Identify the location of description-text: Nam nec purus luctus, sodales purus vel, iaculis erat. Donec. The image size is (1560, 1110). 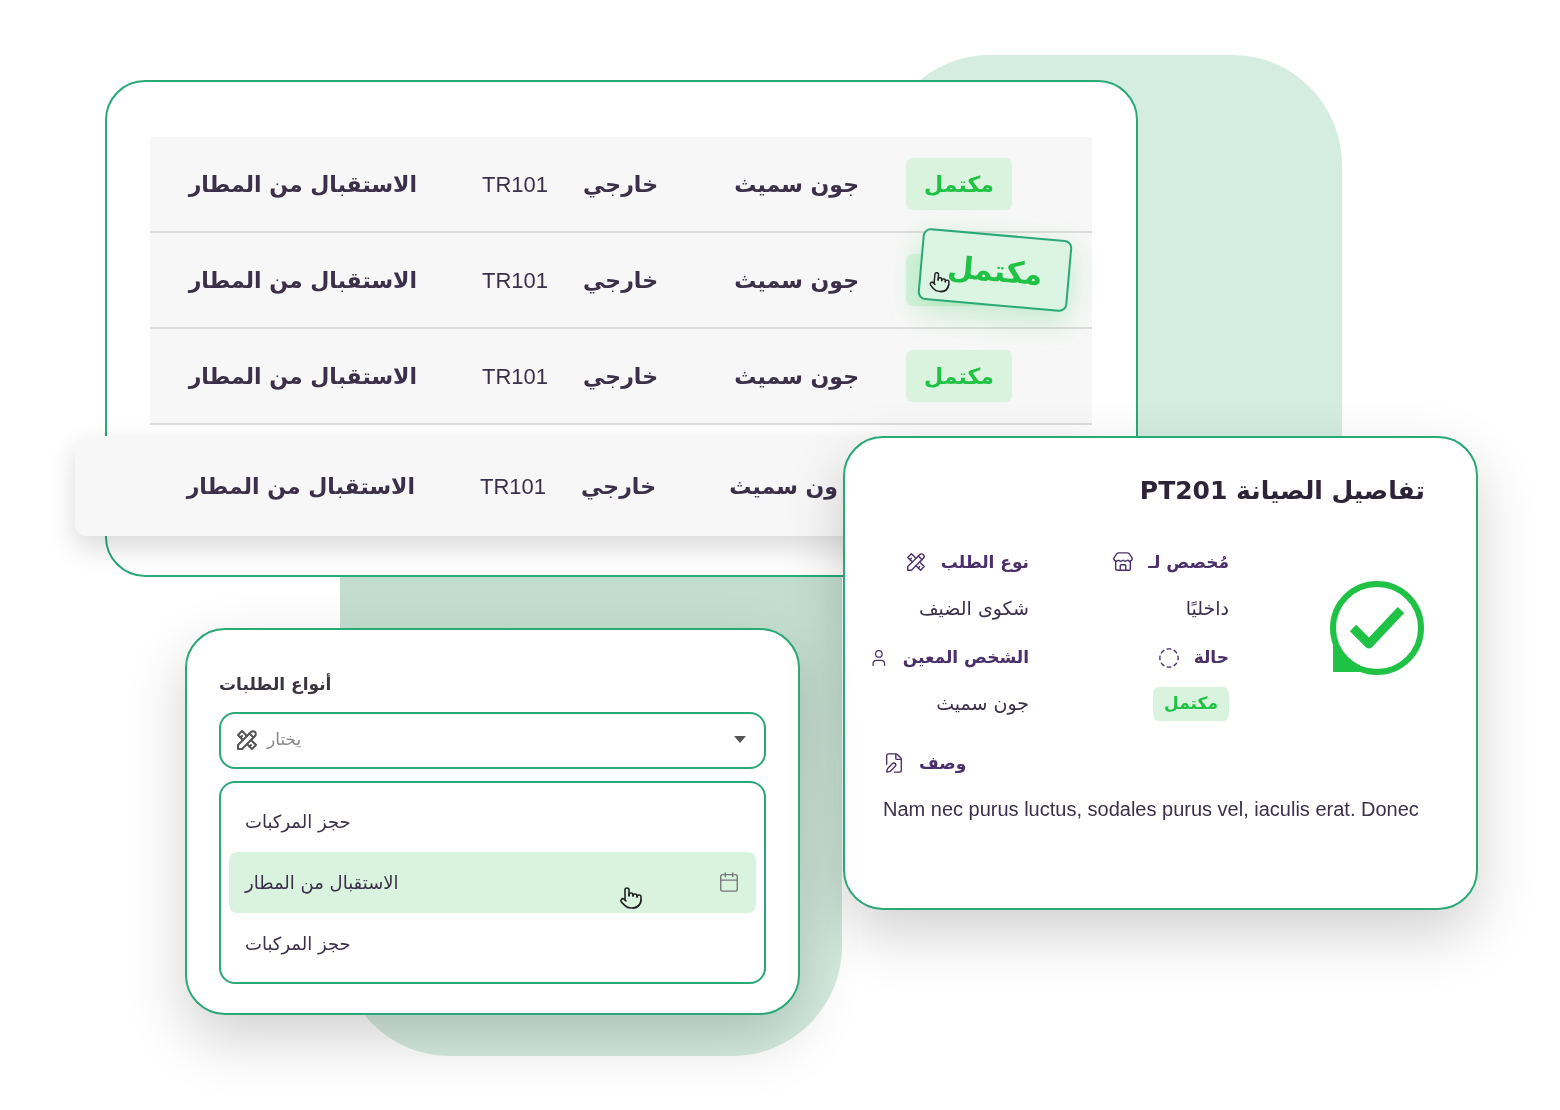
(1151, 809).